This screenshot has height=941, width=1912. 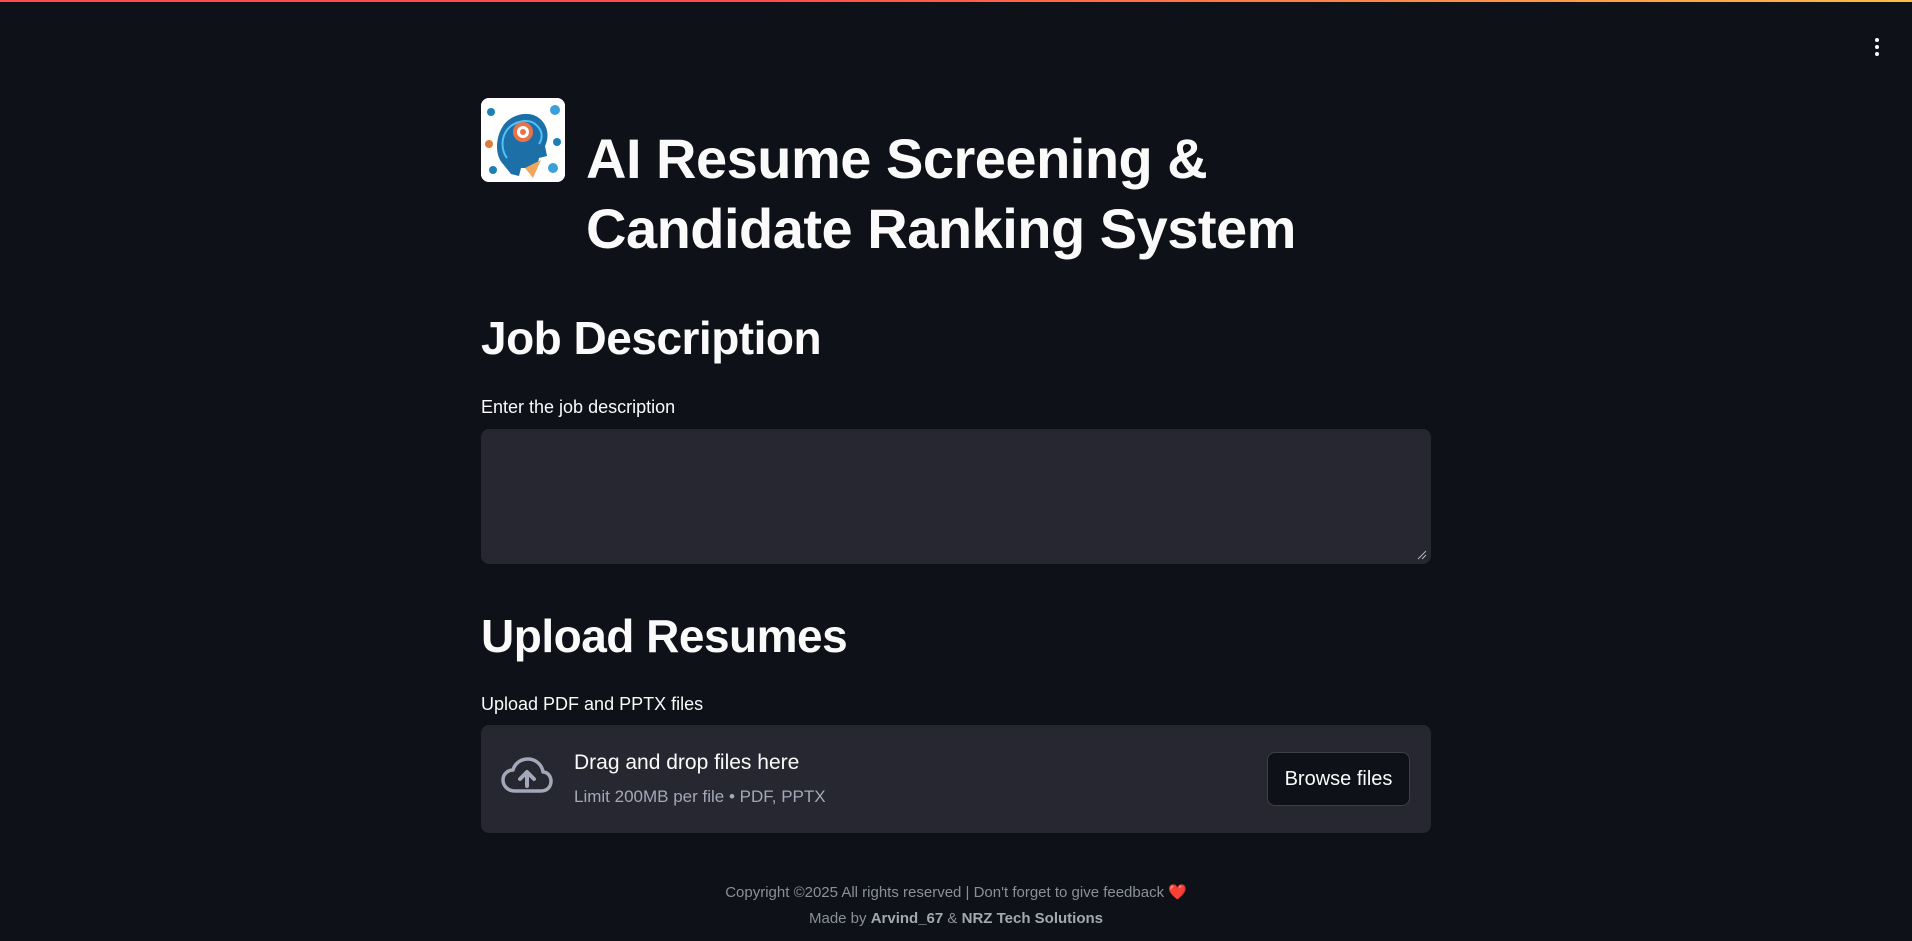 I want to click on dropzone-limit-text: Limit 200MB per file • PDF, PPTX, so click(x=700, y=796).